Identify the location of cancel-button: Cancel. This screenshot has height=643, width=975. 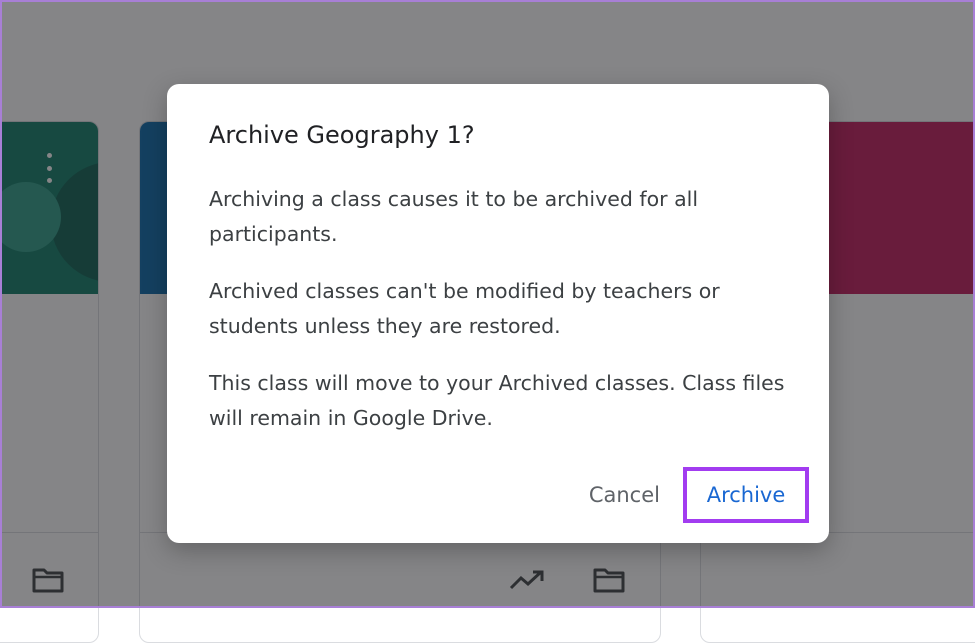
(624, 495).